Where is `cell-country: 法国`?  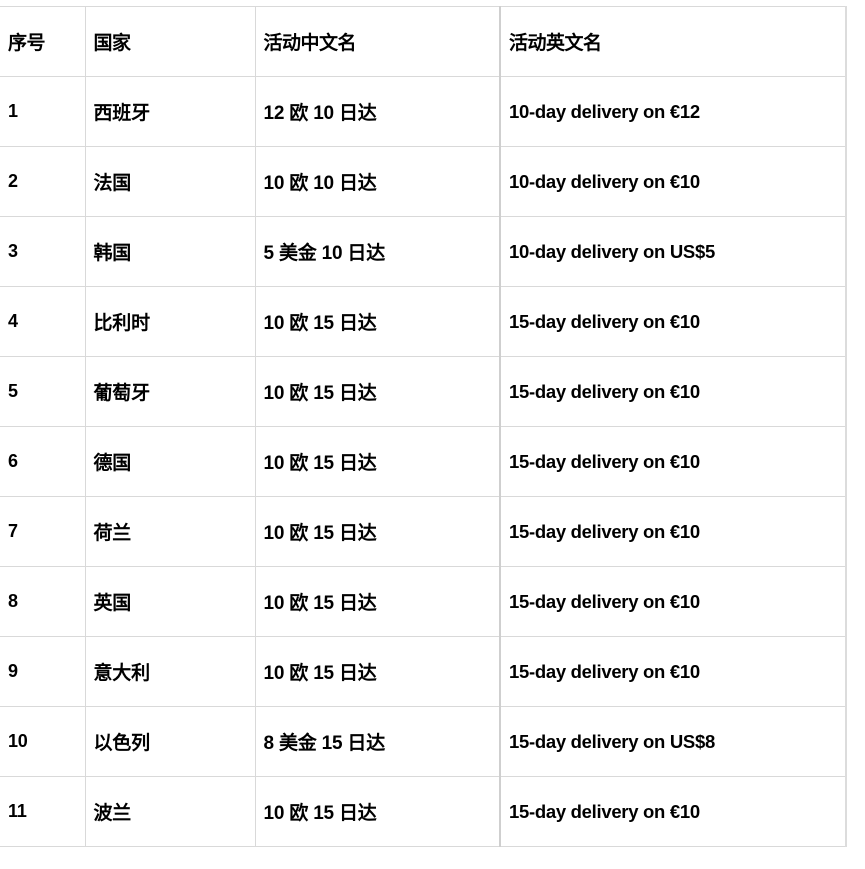
cell-country: 法国 is located at coordinates (170, 181).